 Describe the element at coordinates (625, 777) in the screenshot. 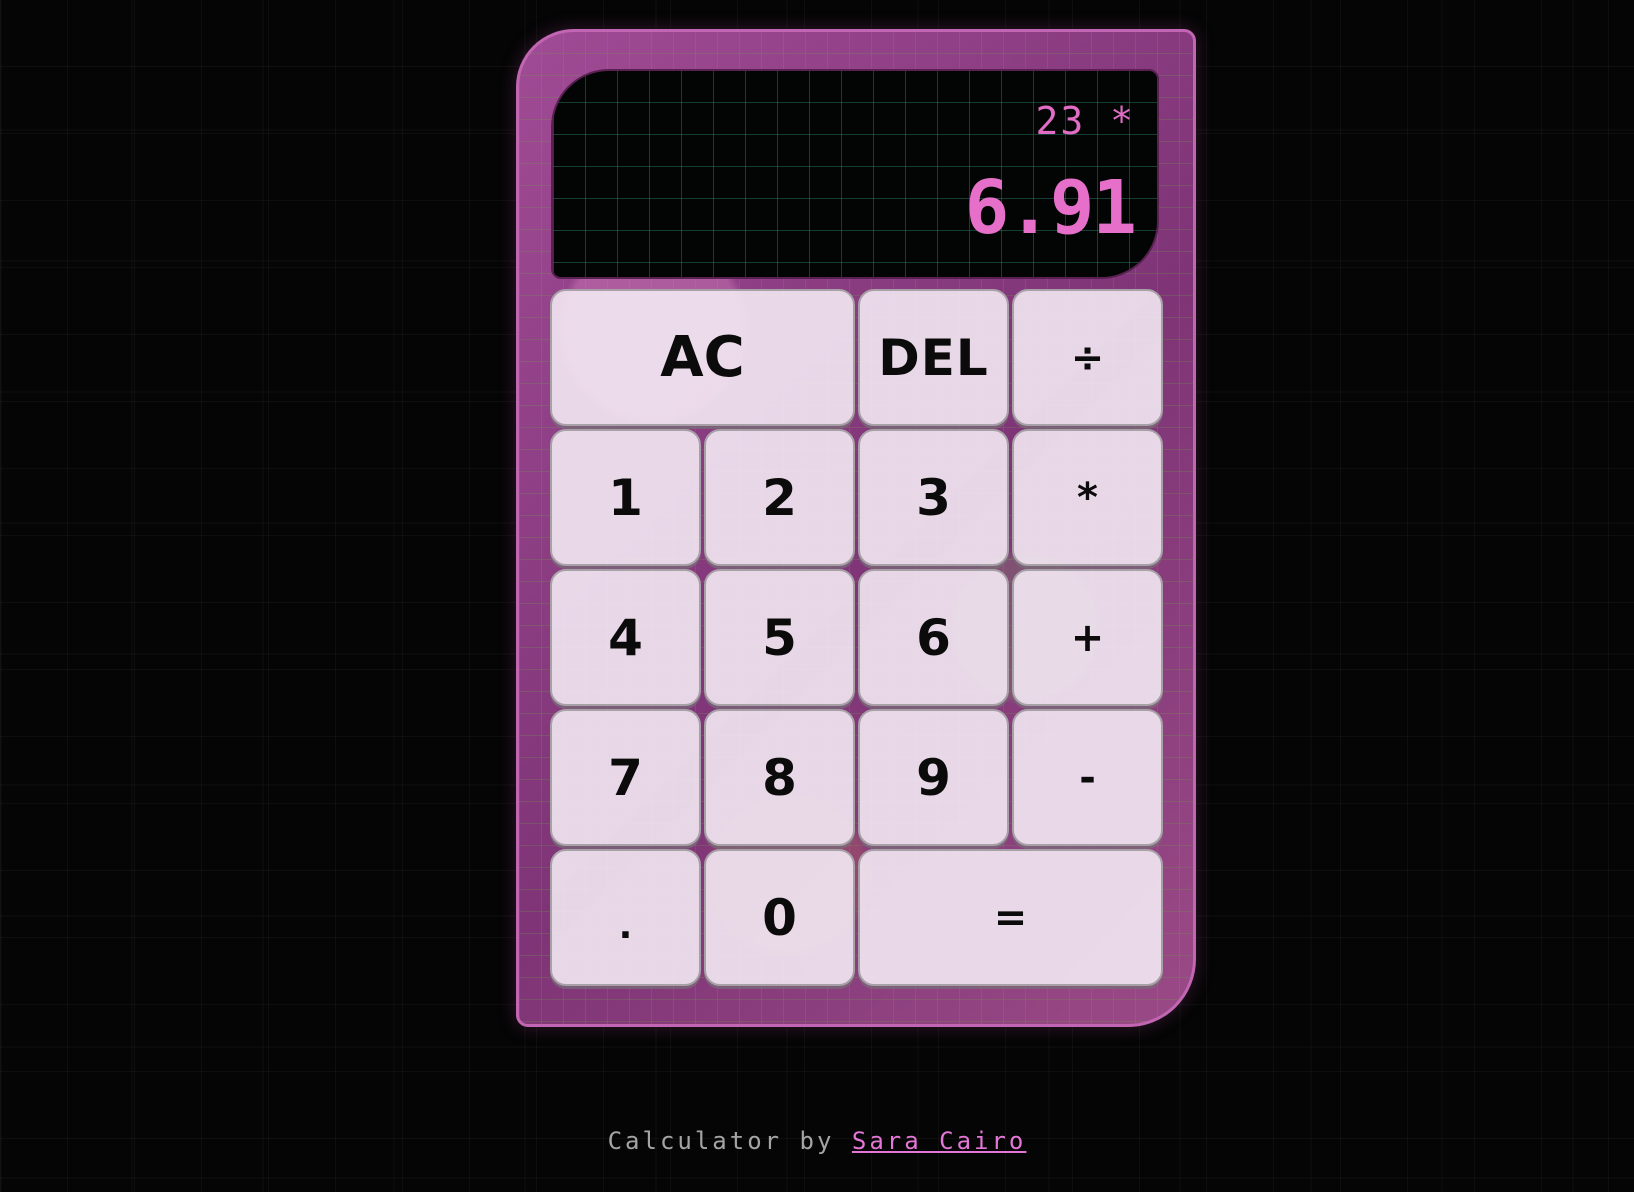

I see `digit-7-button: 7` at that location.